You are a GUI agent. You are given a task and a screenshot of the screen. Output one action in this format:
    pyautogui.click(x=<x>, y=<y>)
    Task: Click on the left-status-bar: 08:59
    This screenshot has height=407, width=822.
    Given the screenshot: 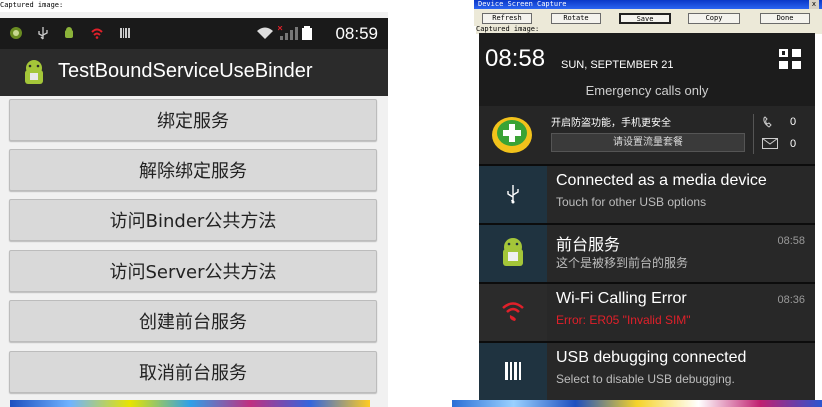 What is the action you would take?
    pyautogui.click(x=194, y=33)
    